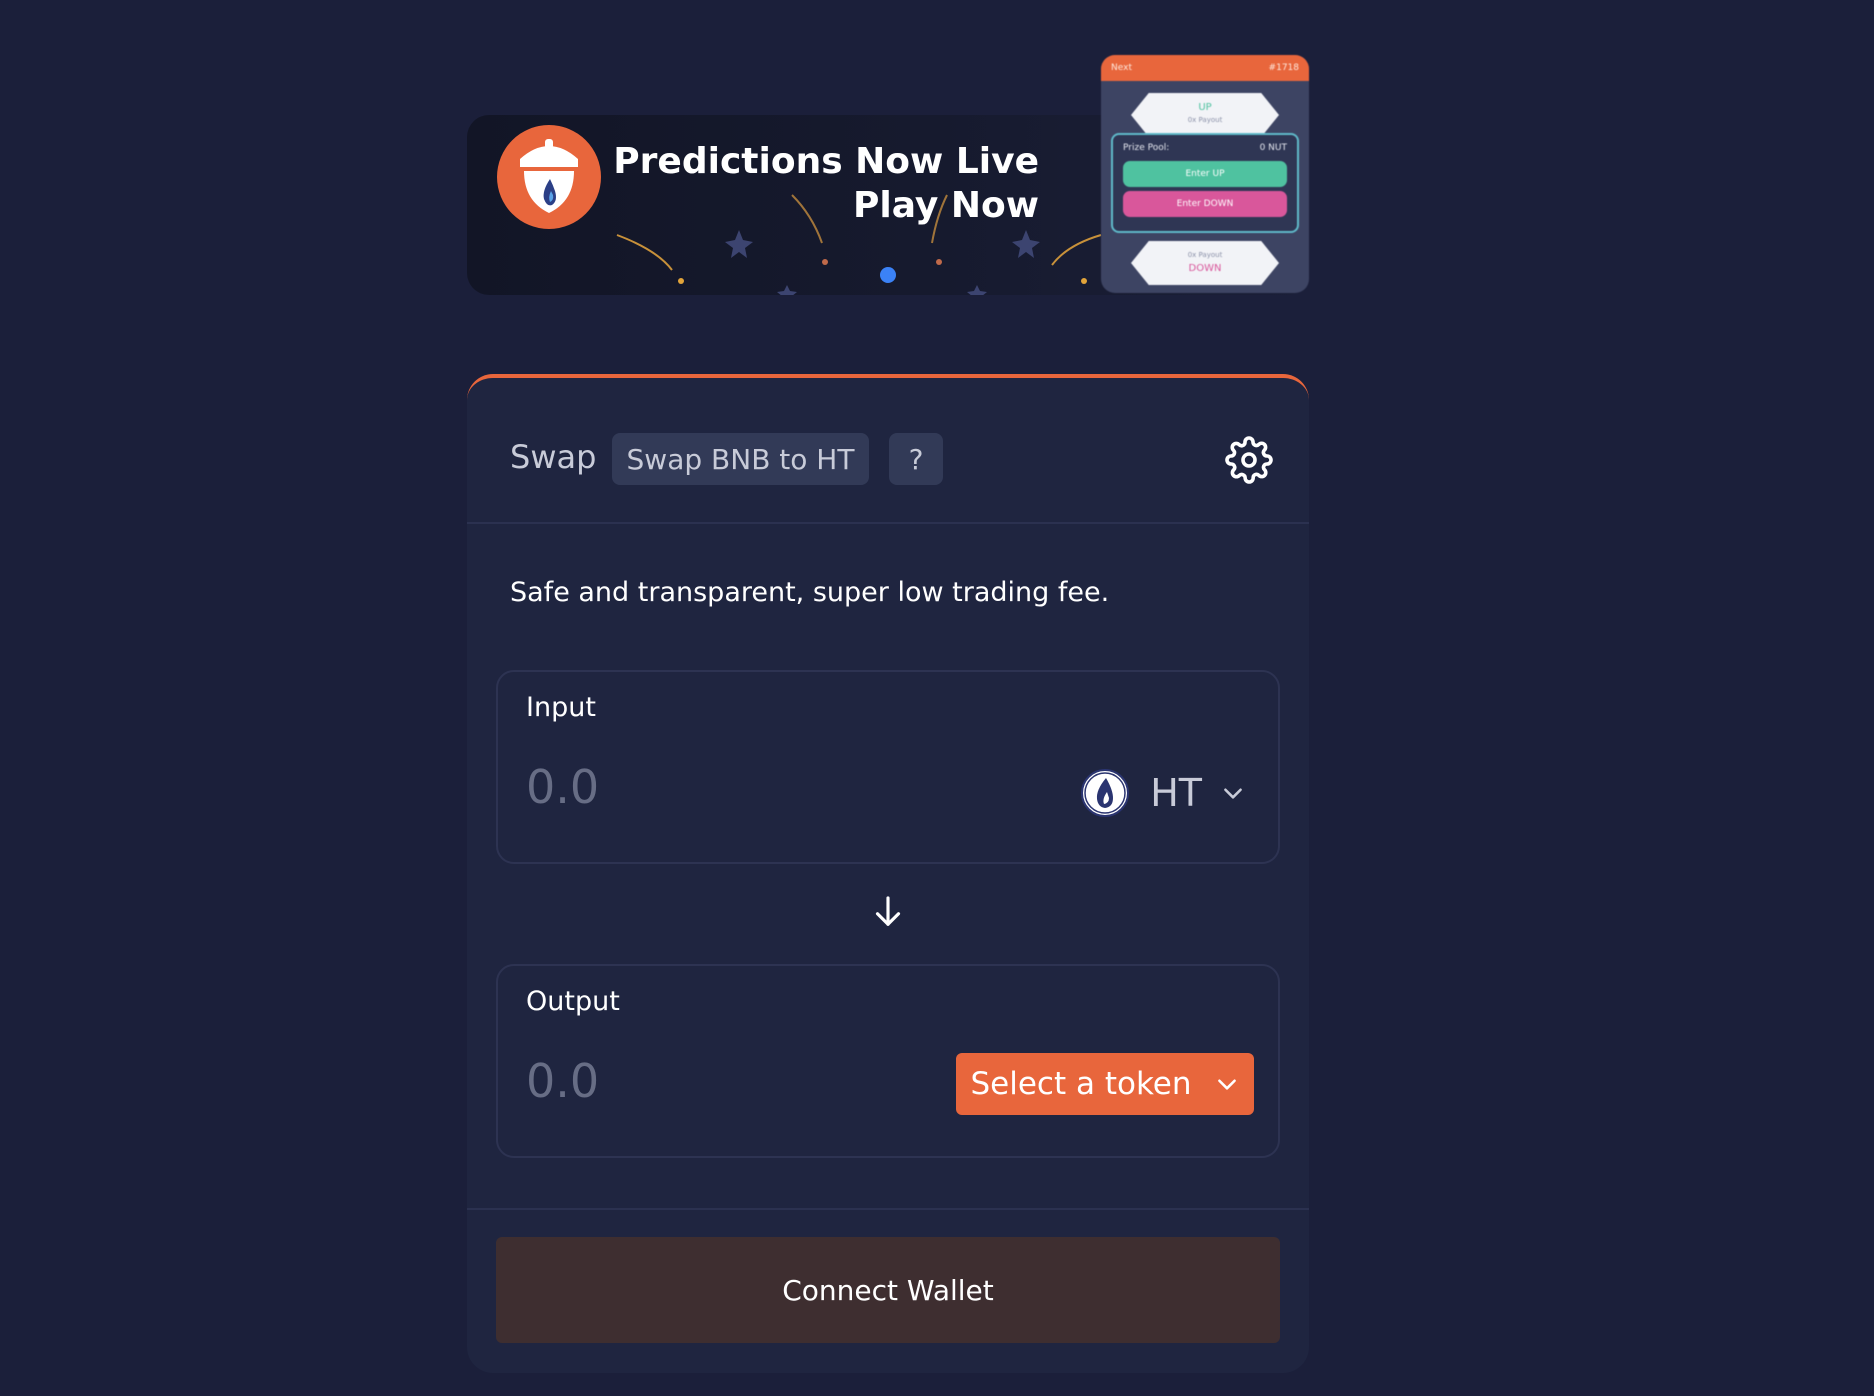 Image resolution: width=1874 pixels, height=1396 pixels. Describe the element at coordinates (888, 1209) in the screenshot. I see `card-divider` at that location.